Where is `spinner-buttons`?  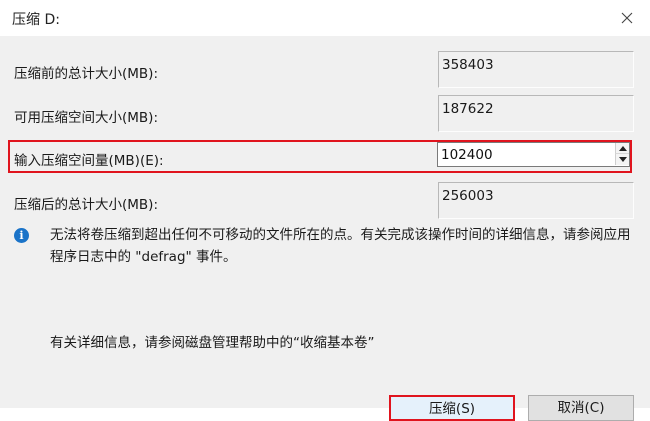
spinner-buttons is located at coordinates (622, 154).